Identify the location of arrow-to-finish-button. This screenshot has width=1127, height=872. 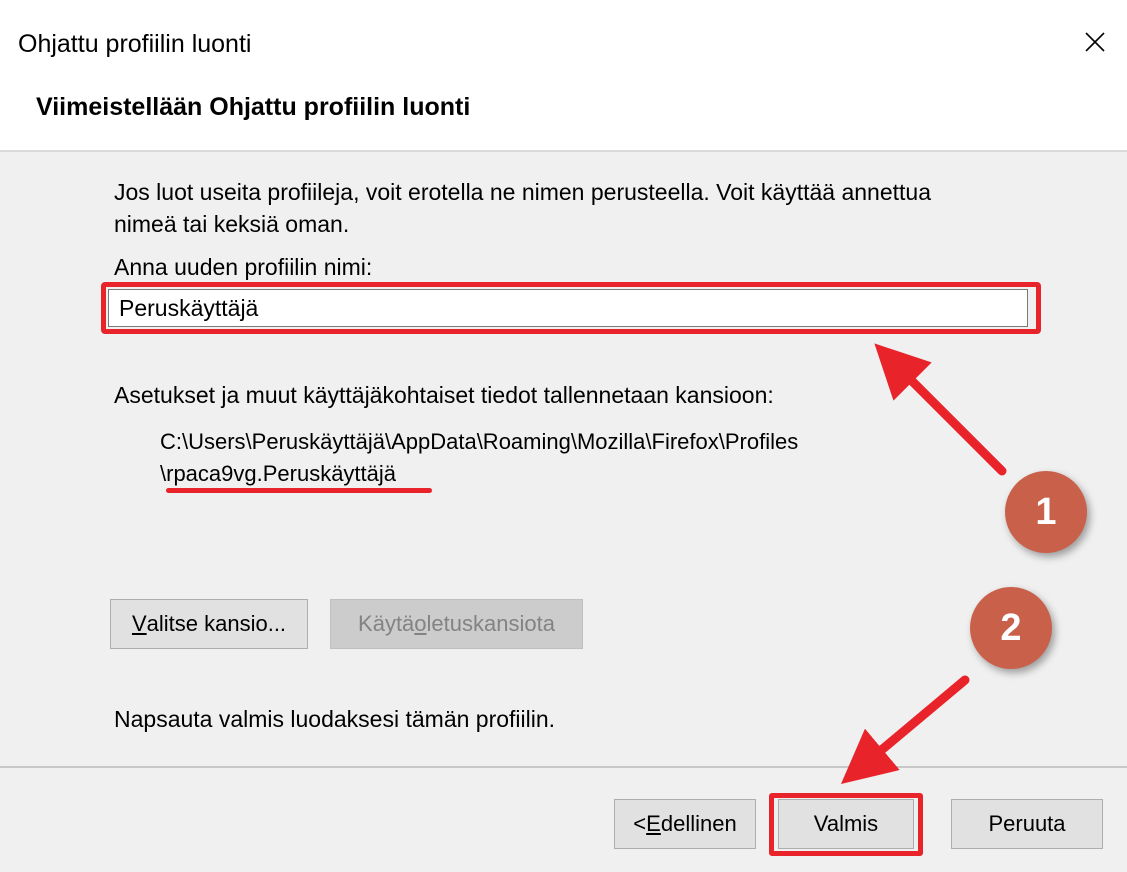
(905, 730).